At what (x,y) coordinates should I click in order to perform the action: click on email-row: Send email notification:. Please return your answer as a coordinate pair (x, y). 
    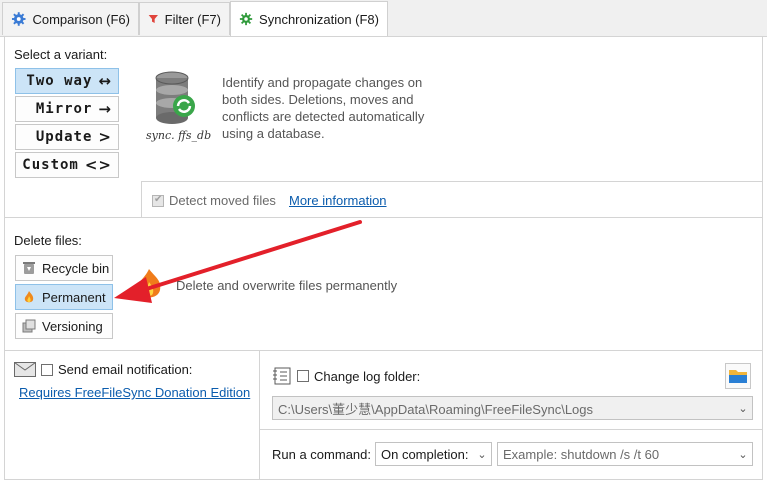
    Looking at the image, I should click on (103, 369).